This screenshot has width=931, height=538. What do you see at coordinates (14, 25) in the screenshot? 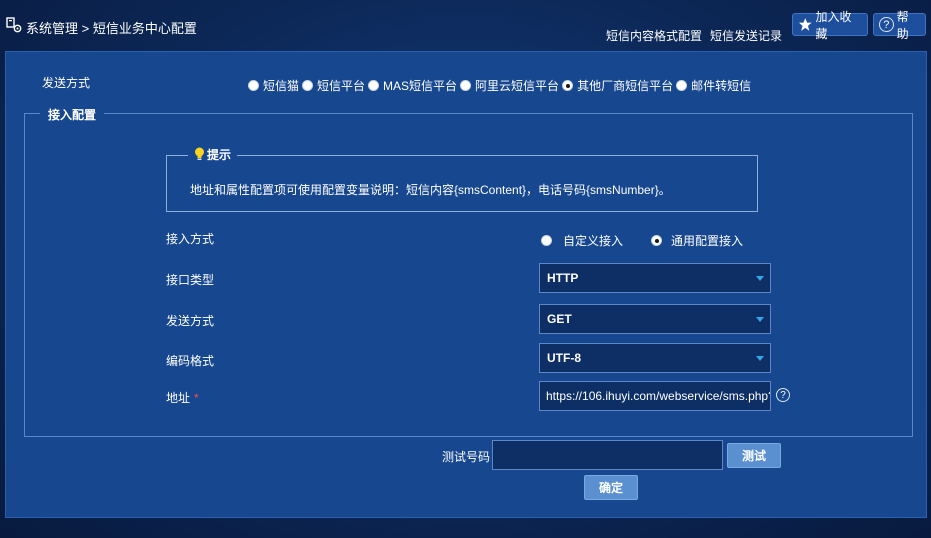
I see `system-config-icon` at bounding box center [14, 25].